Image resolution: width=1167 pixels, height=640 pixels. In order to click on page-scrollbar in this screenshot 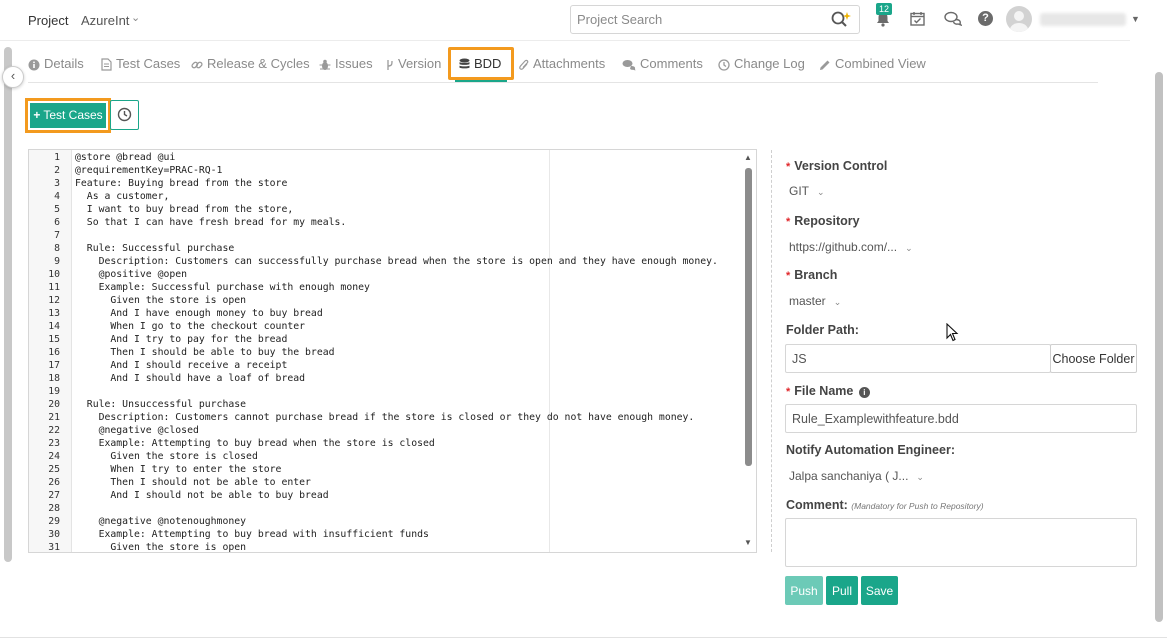, I will do `click(1159, 347)`.